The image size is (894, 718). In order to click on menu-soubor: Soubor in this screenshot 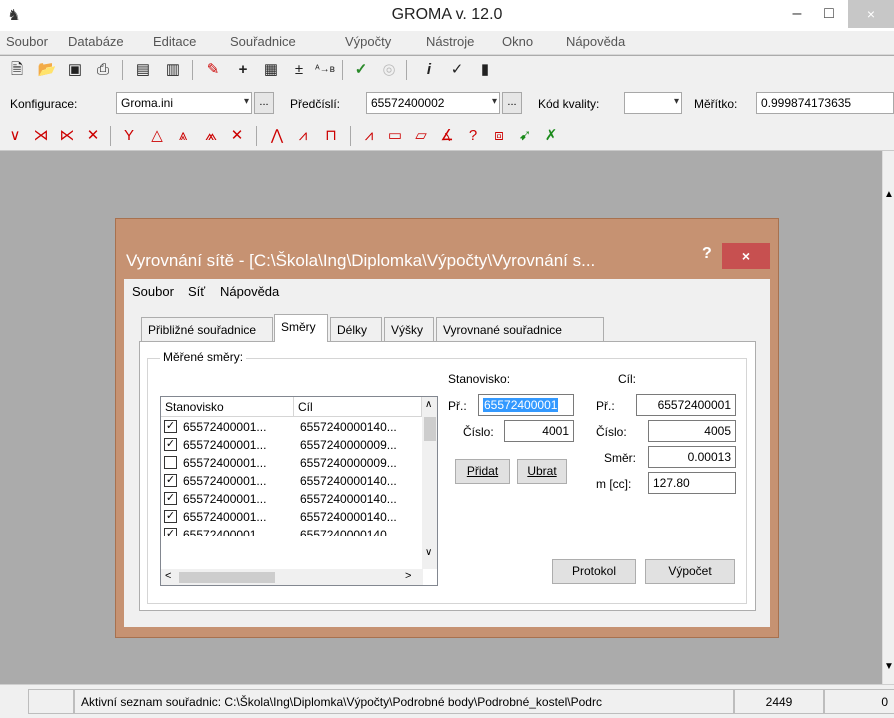, I will do `click(27, 41)`.